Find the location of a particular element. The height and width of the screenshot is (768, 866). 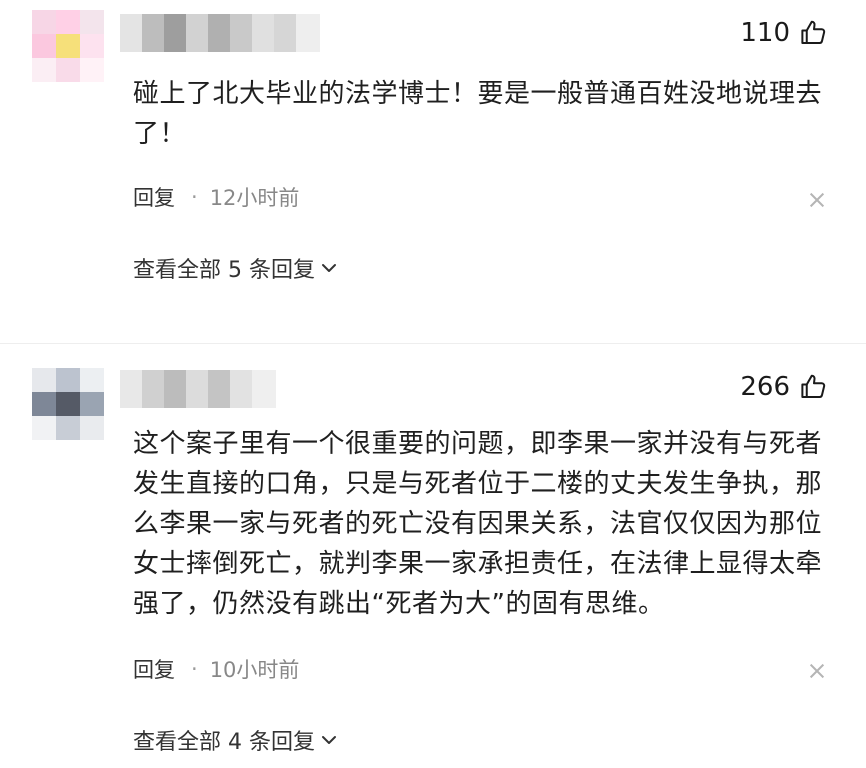

comment-time: 12小时前 is located at coordinates (254, 198).